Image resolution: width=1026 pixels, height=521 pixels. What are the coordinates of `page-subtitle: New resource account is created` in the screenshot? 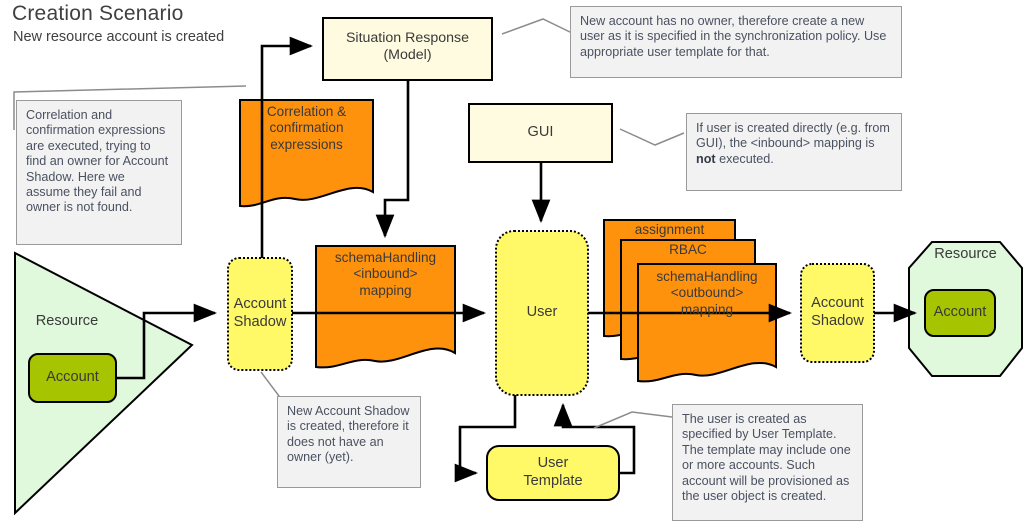 It's located at (119, 37).